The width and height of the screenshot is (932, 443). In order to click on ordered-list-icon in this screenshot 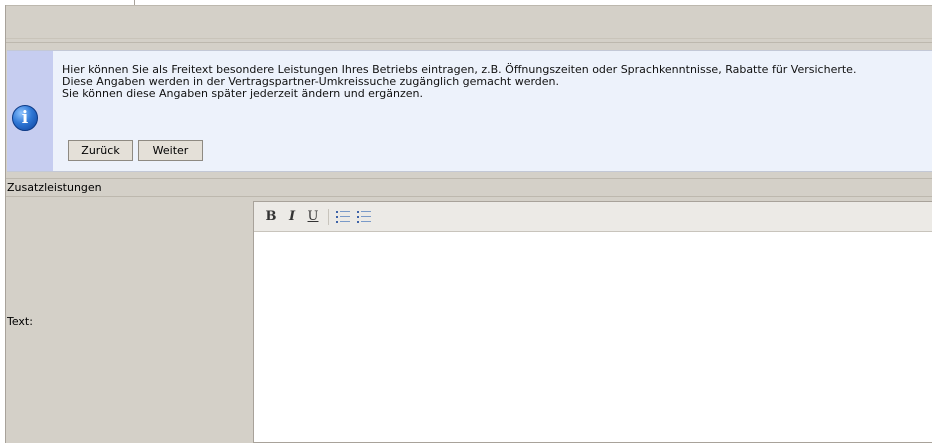, I will do `click(343, 216)`.